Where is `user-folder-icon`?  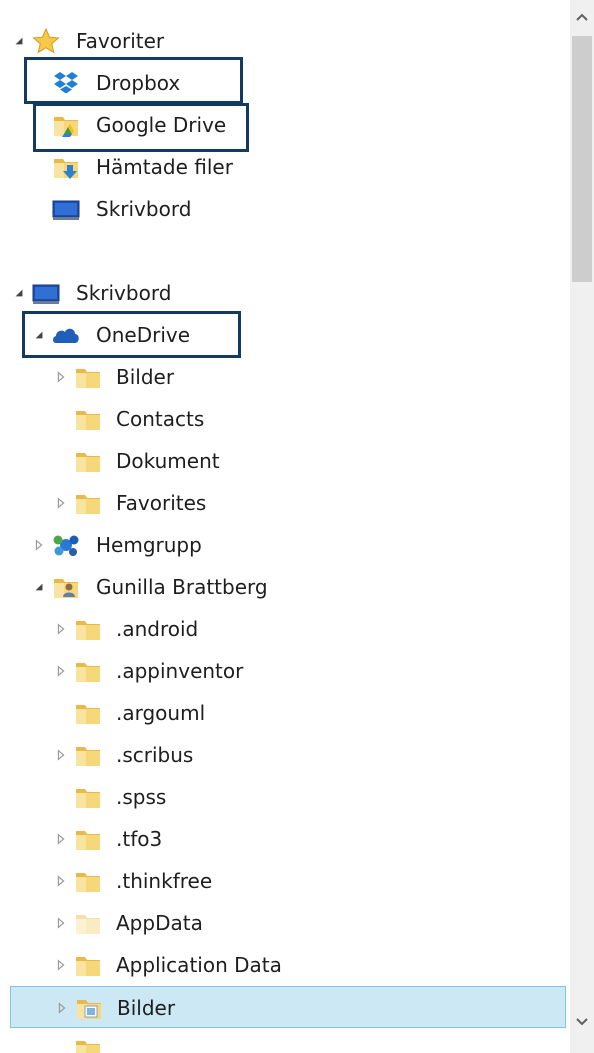 user-folder-icon is located at coordinates (66, 587).